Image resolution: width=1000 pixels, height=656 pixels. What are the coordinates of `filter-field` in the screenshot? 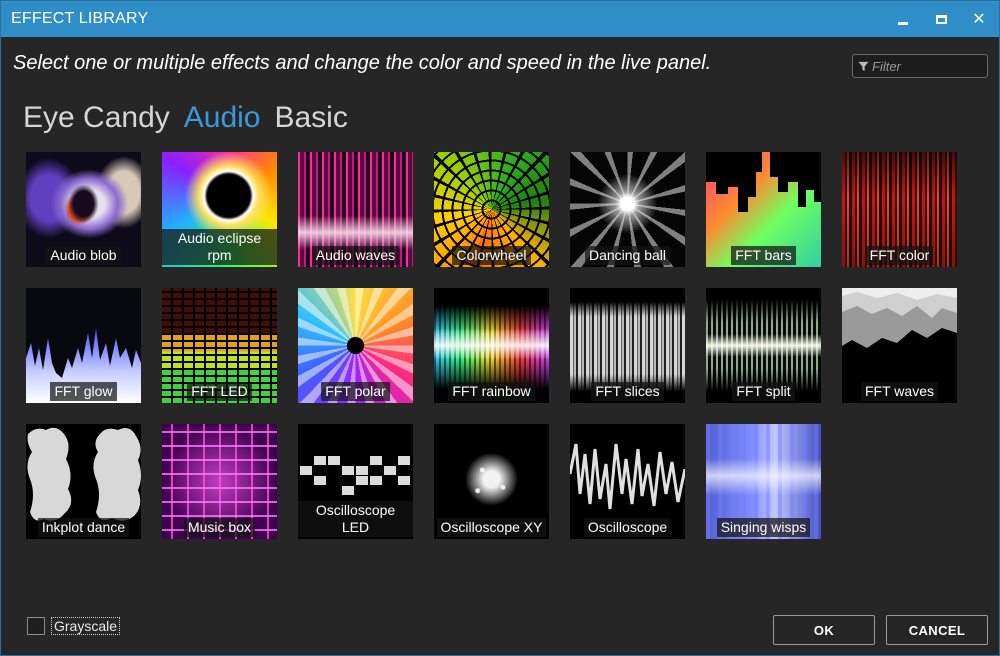 It's located at (920, 66).